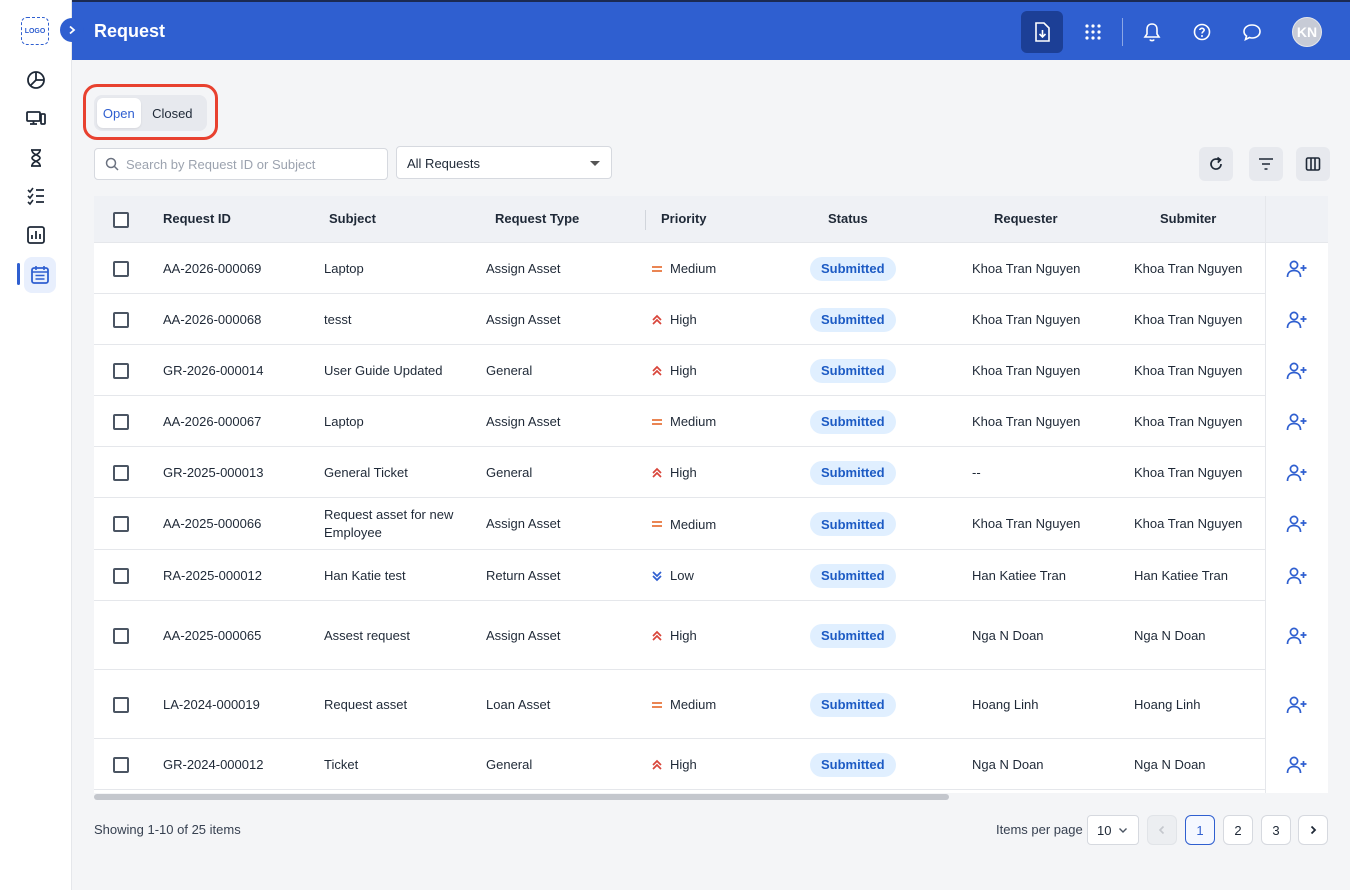 This screenshot has width=1350, height=890. I want to click on page-button-2: 2, so click(1238, 830).